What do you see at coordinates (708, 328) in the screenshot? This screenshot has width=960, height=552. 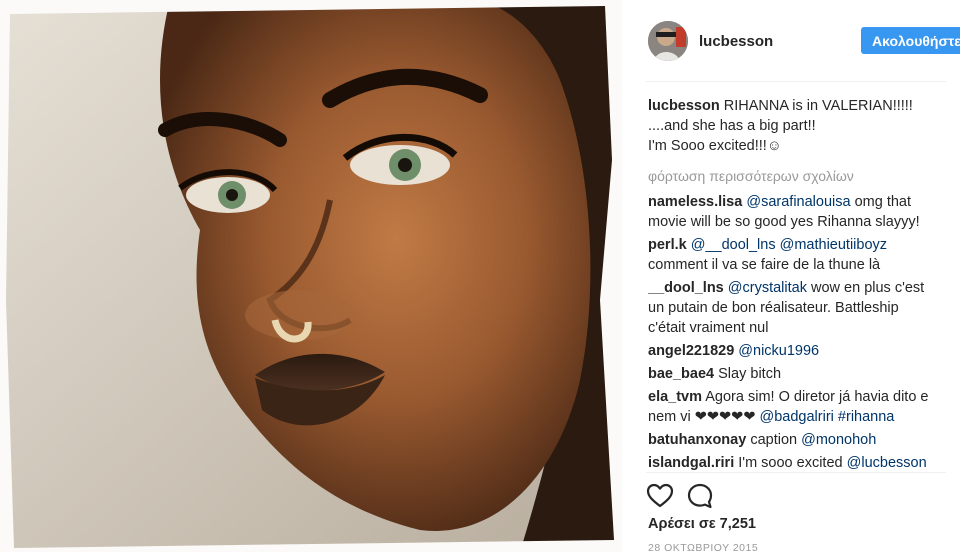 I see `comment-text-line-3: c'était vraiment nul` at bounding box center [708, 328].